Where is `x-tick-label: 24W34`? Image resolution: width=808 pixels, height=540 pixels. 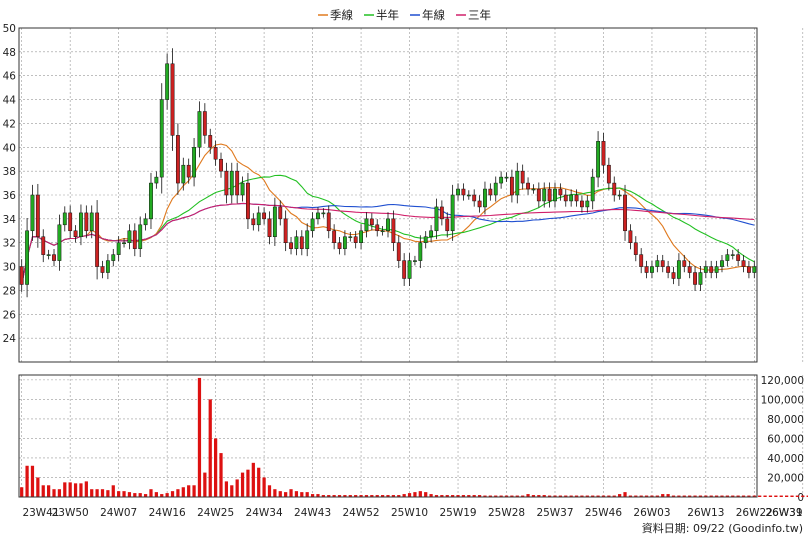
x-tick-label: 24W34 is located at coordinates (264, 513).